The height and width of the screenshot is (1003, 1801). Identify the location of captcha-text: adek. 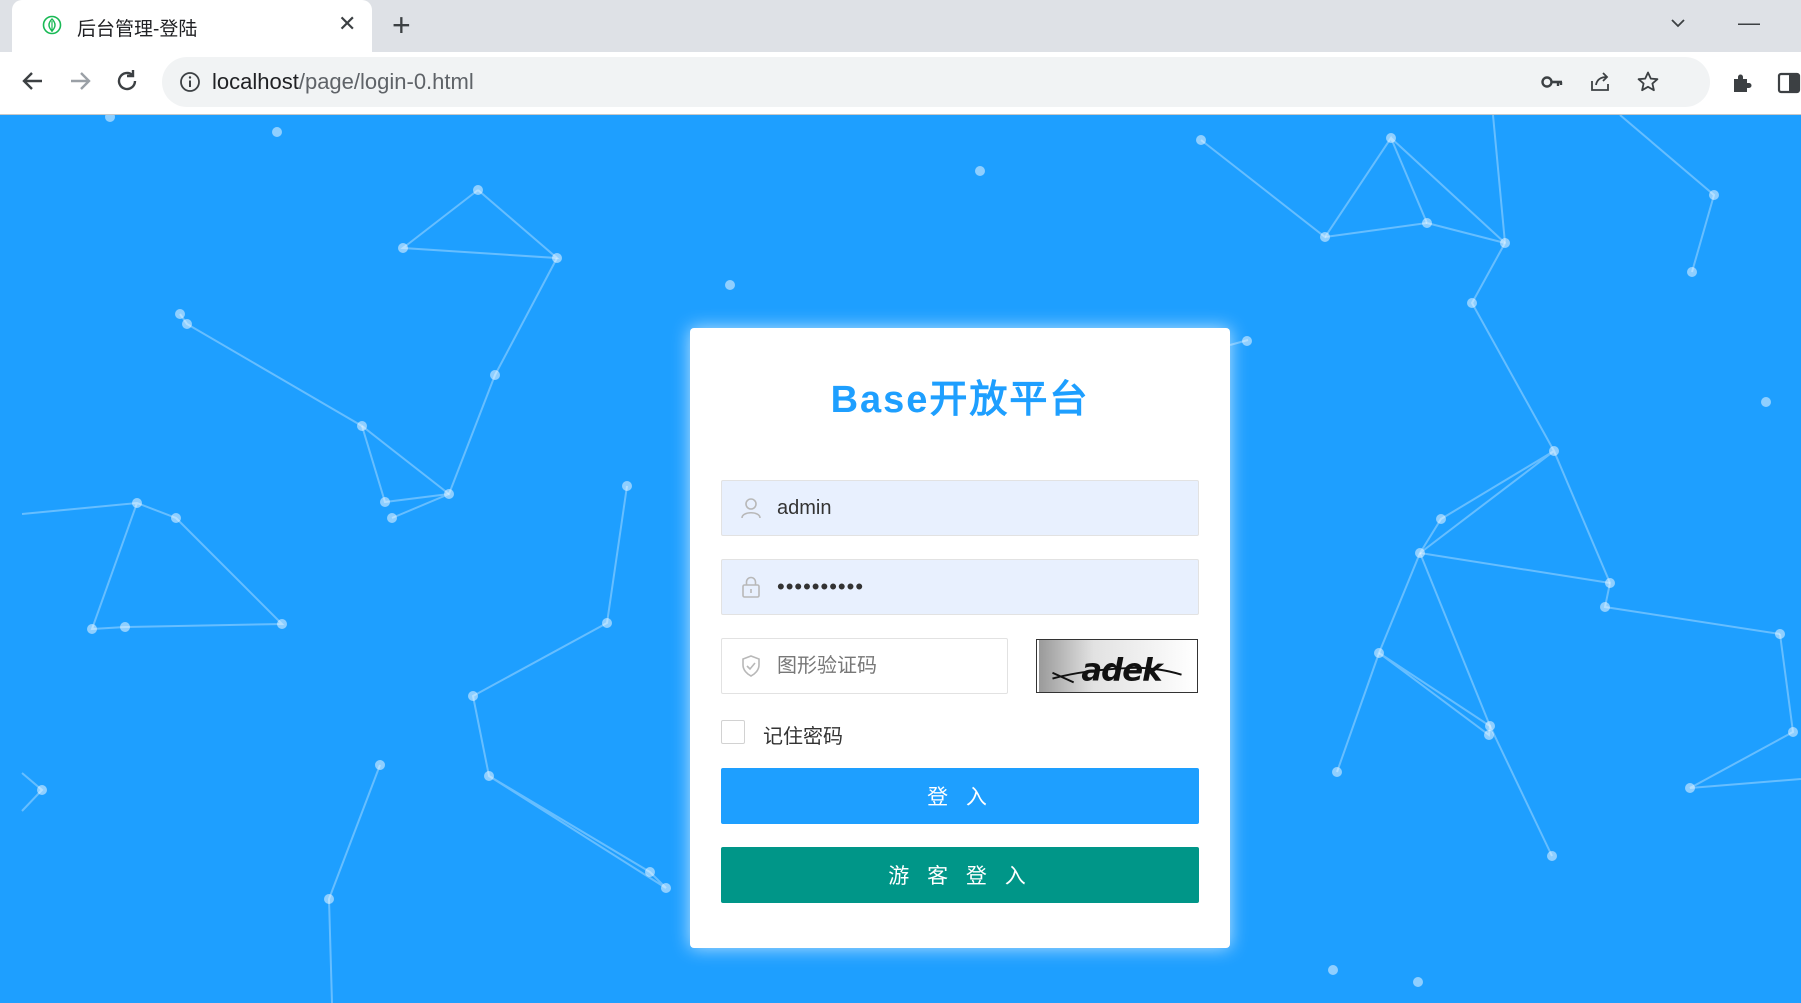
(1123, 670).